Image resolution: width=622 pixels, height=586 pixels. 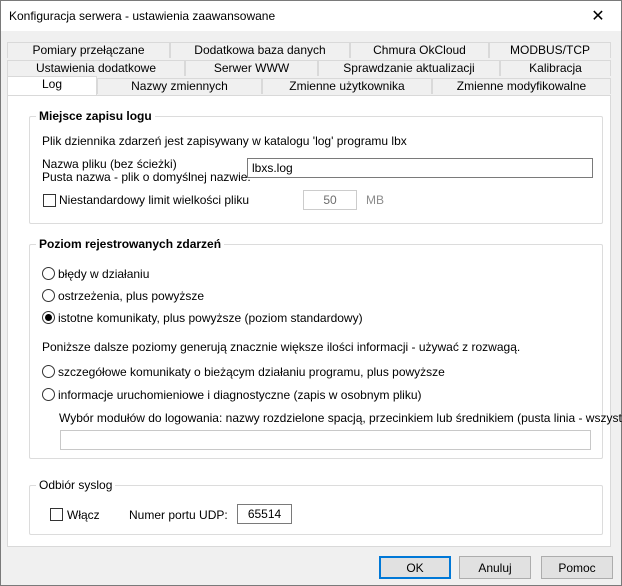 What do you see at coordinates (521, 86) in the screenshot?
I see `tab-zmienne-modyfikowalne: Zmienne modyfikowalne` at bounding box center [521, 86].